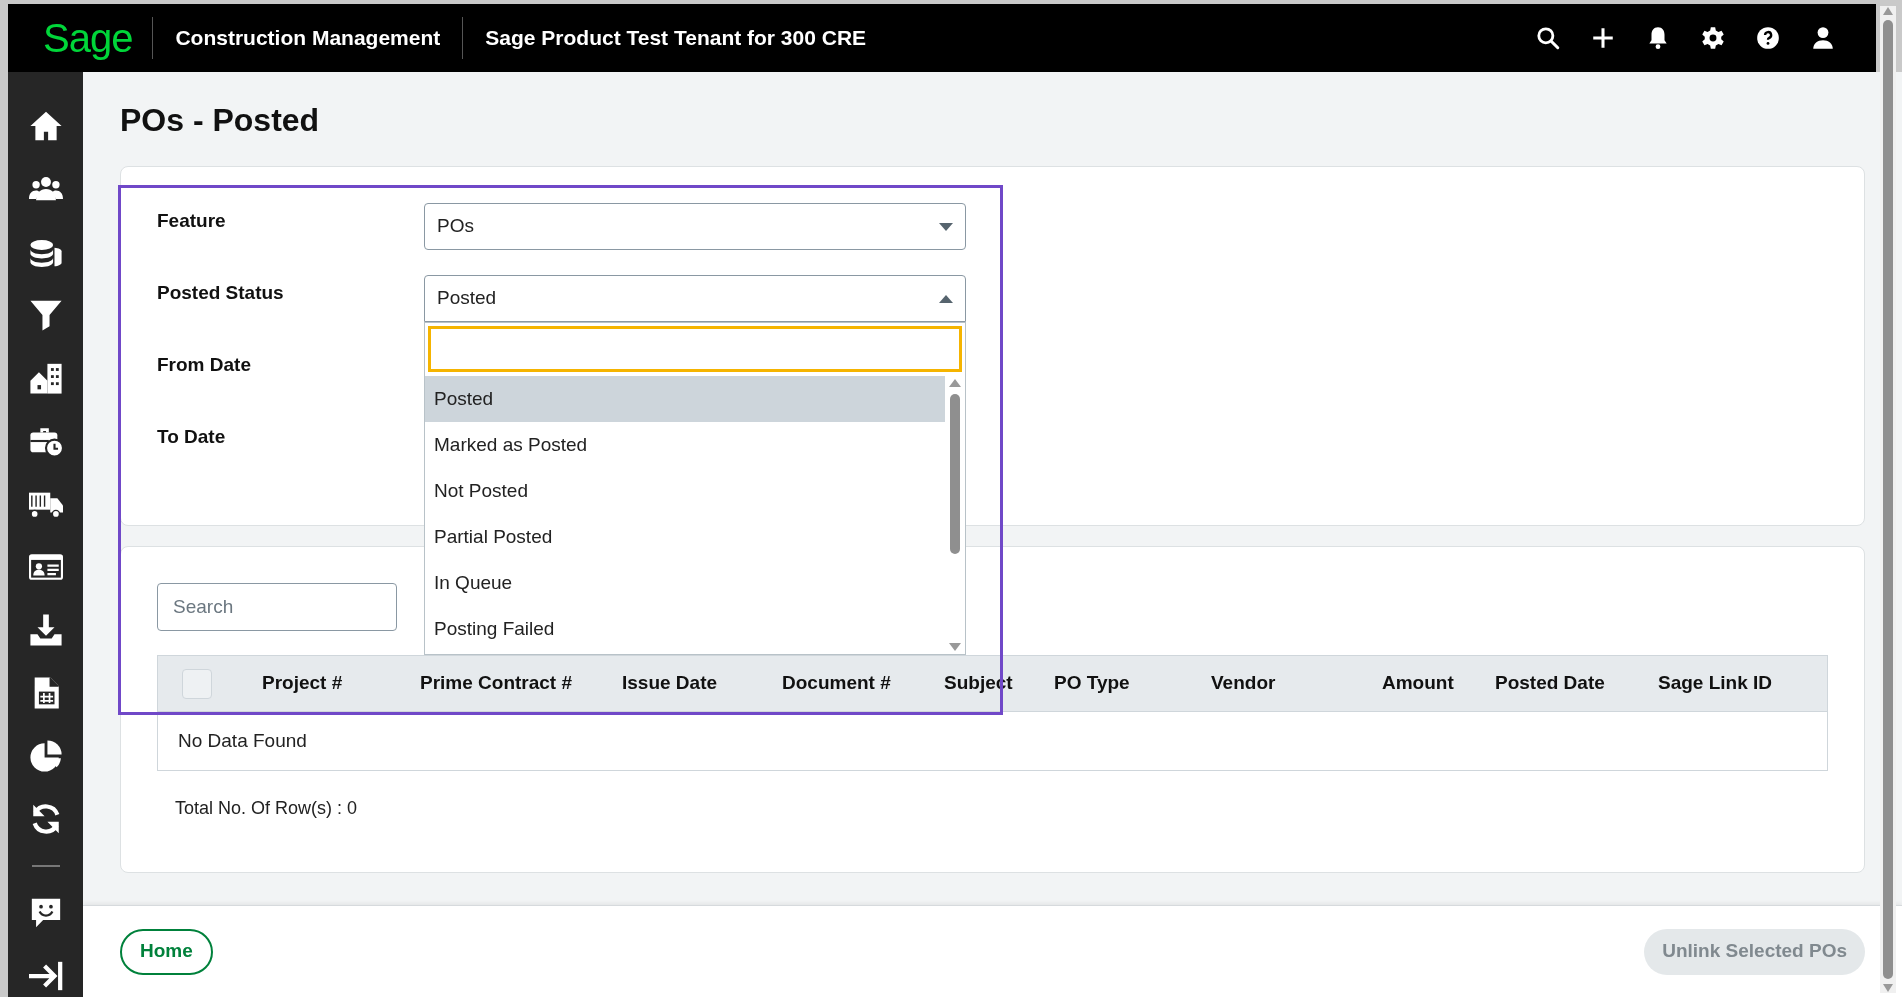 The height and width of the screenshot is (997, 1902). What do you see at coordinates (695, 349) in the screenshot?
I see `dropdown-search-field` at bounding box center [695, 349].